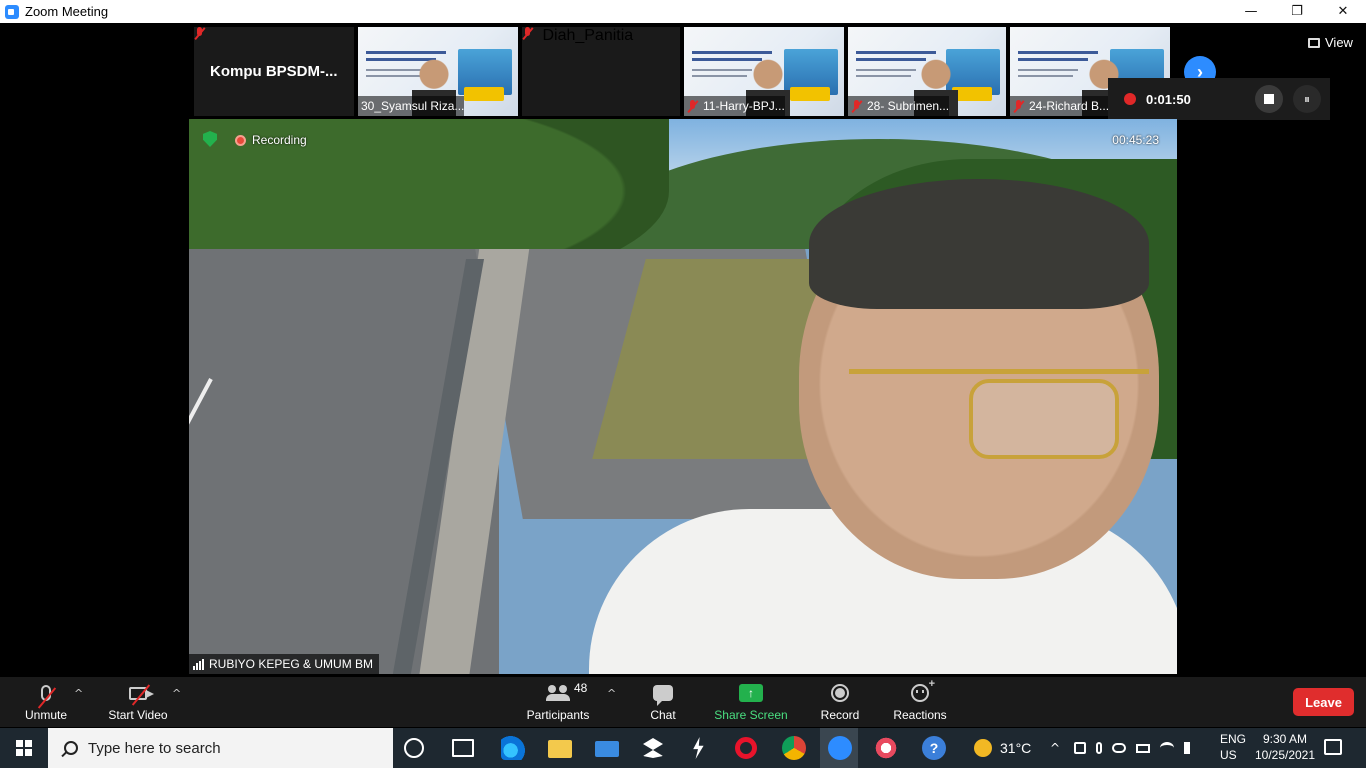 Image resolution: width=1366 pixels, height=768 pixels. What do you see at coordinates (1307, 99) in the screenshot?
I see `pause-recording-button: ⏸` at bounding box center [1307, 99].